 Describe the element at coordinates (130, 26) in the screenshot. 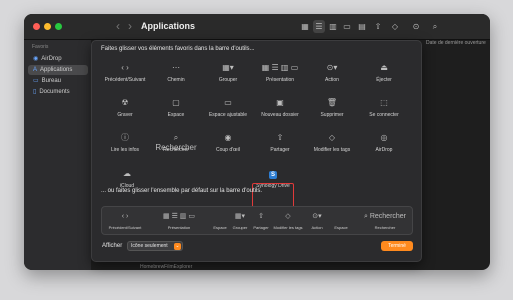

I see `forward-icon: ›` at that location.